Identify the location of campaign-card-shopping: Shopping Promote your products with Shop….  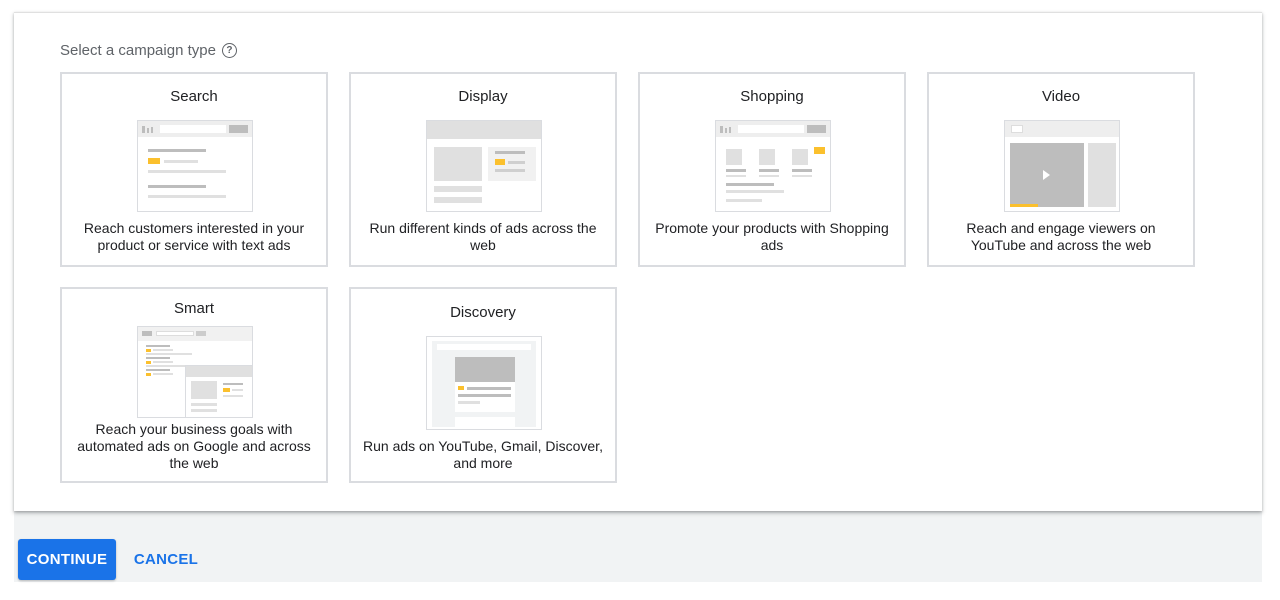
(772, 169).